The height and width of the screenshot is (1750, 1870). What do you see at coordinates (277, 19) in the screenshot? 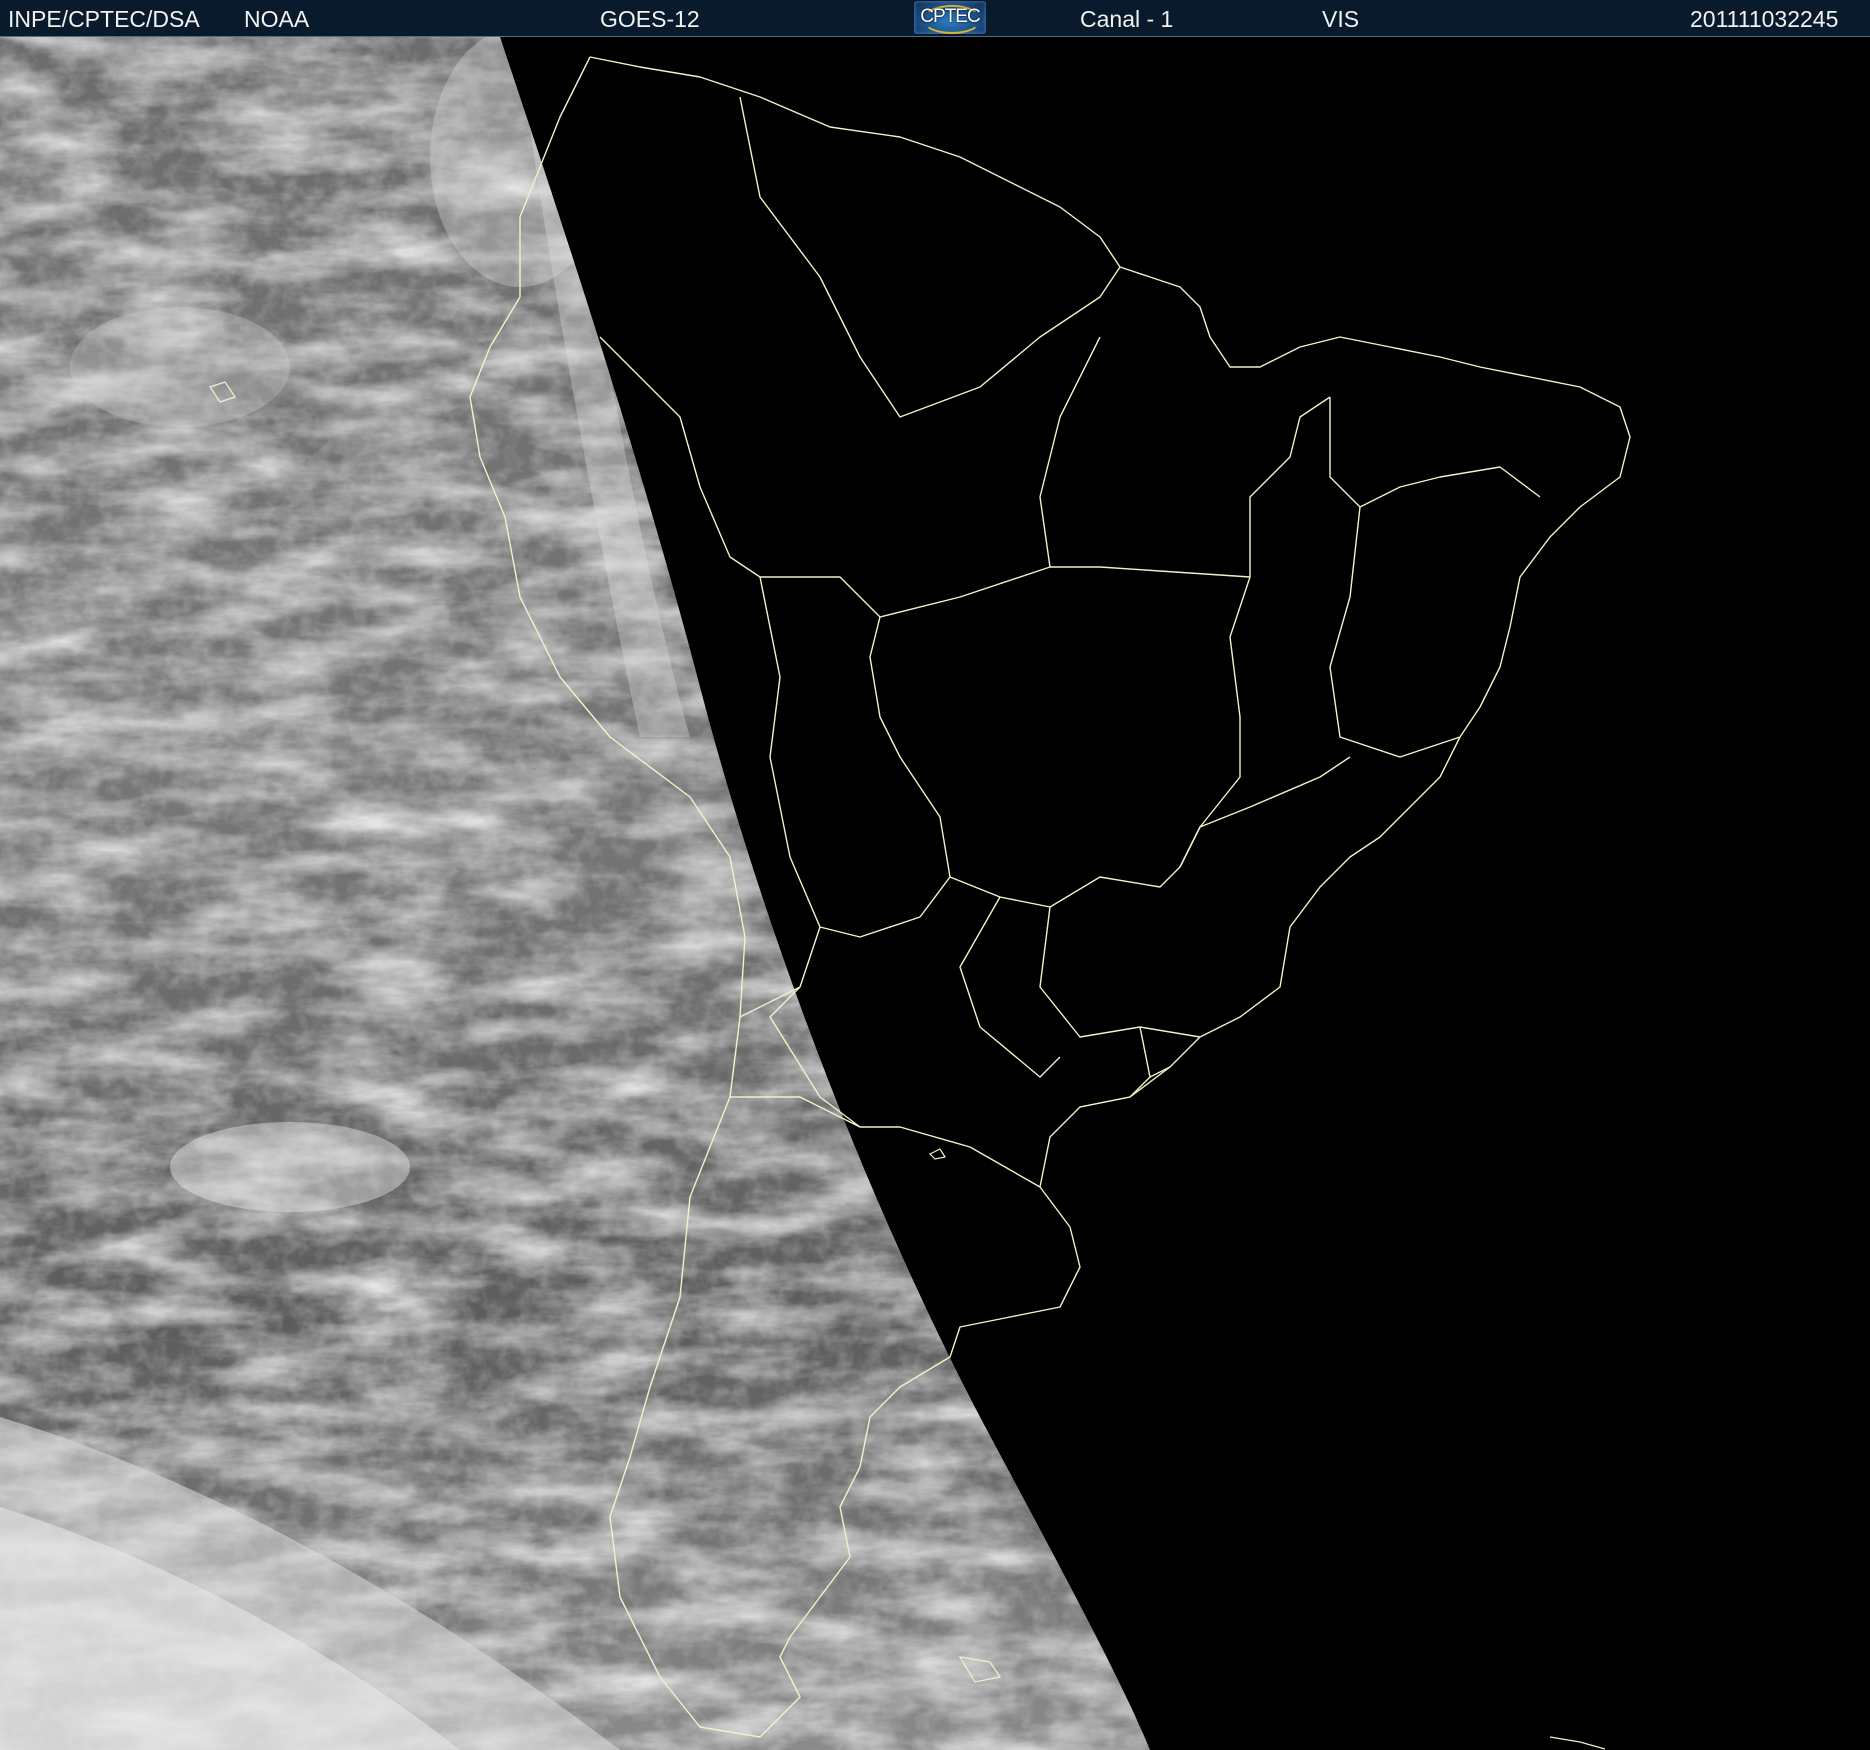
I see `agency-label: NOAA` at bounding box center [277, 19].